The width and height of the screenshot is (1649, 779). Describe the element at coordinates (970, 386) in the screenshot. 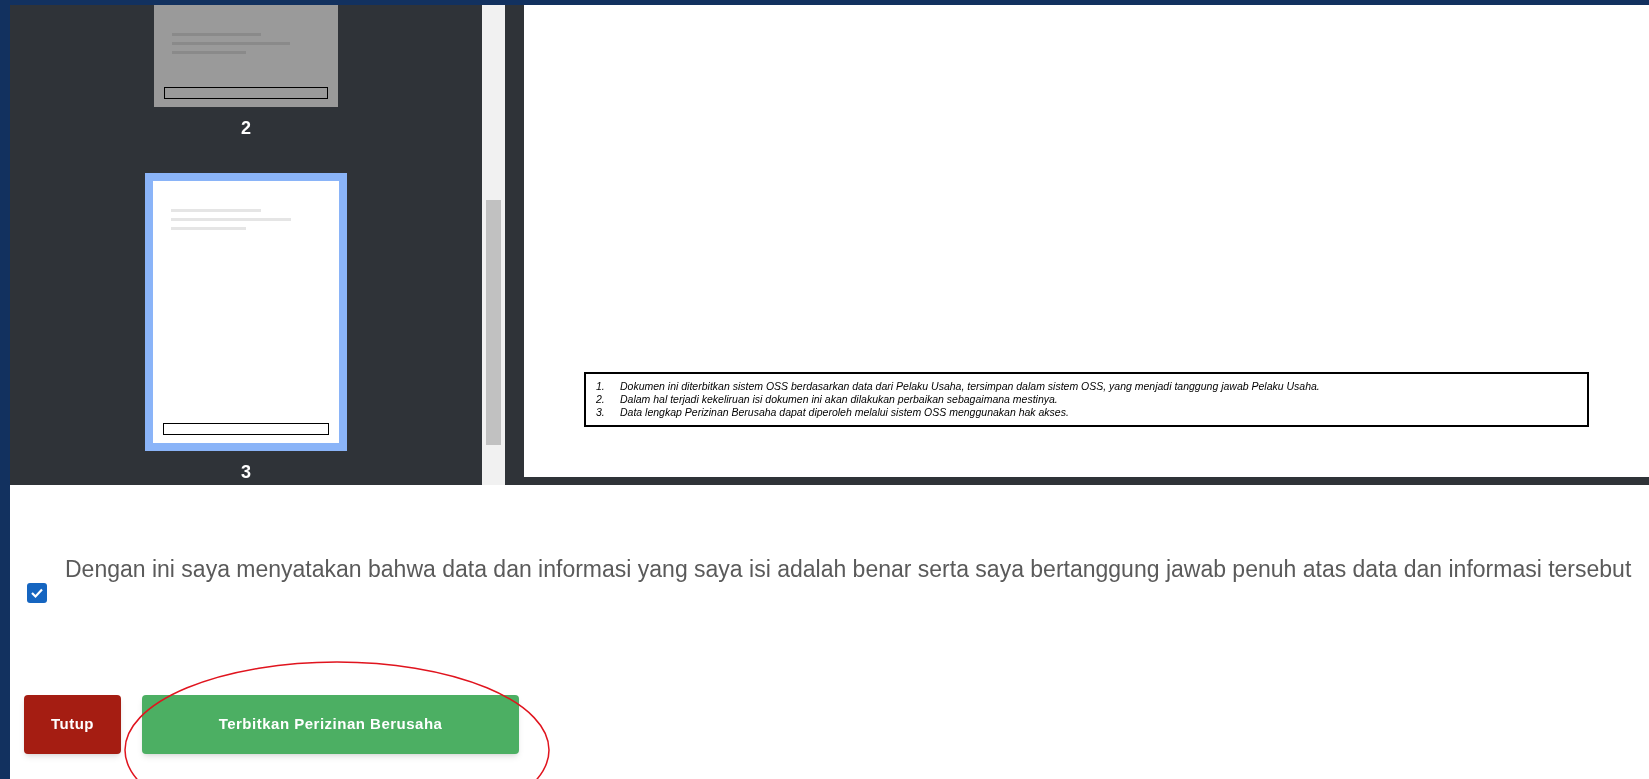

I see `note-text: Dokumen ini diterbitkan sistem OSS berdasarkan data dari Pelaku Usaha, tersimpan dalam sistem OSS, yang menjadi tanggung jawab Pelaku Usaha.` at that location.